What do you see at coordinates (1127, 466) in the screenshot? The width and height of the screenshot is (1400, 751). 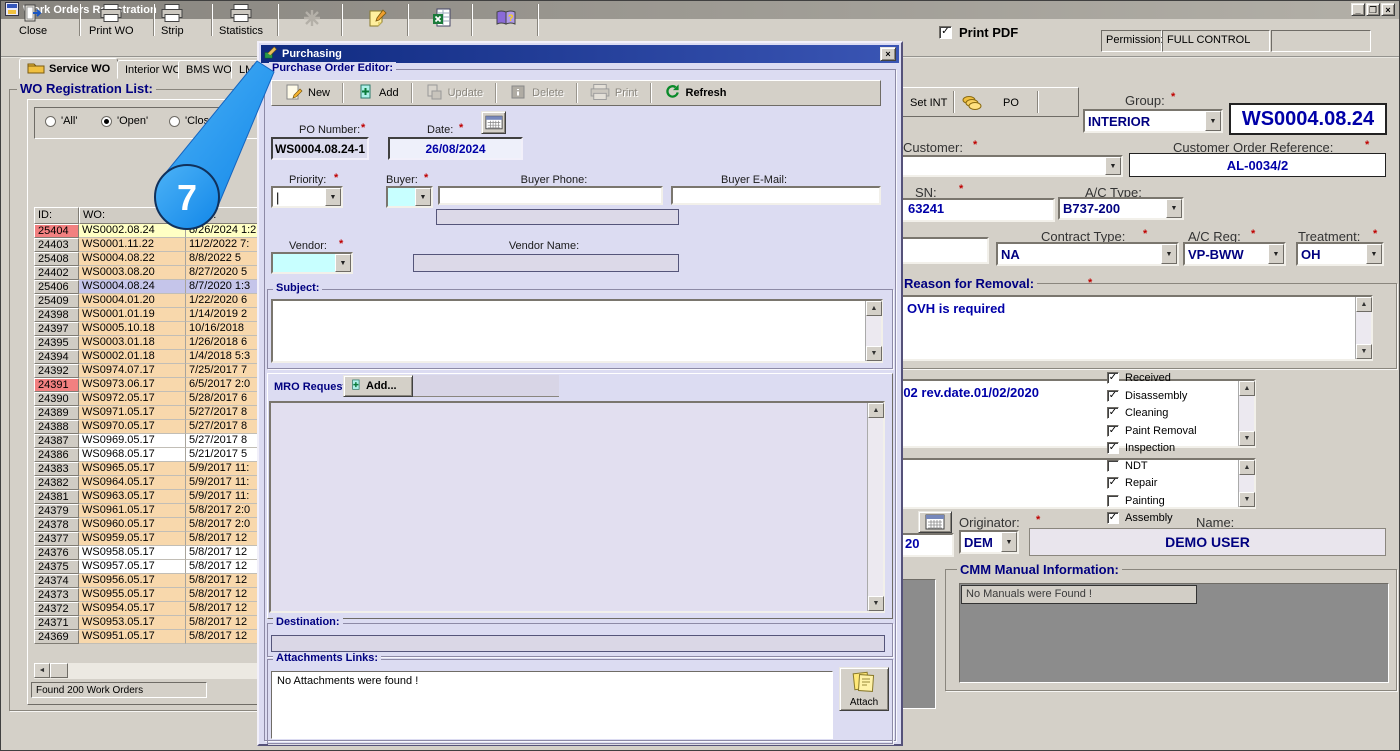 I see `process-step-ndt: NDT` at bounding box center [1127, 466].